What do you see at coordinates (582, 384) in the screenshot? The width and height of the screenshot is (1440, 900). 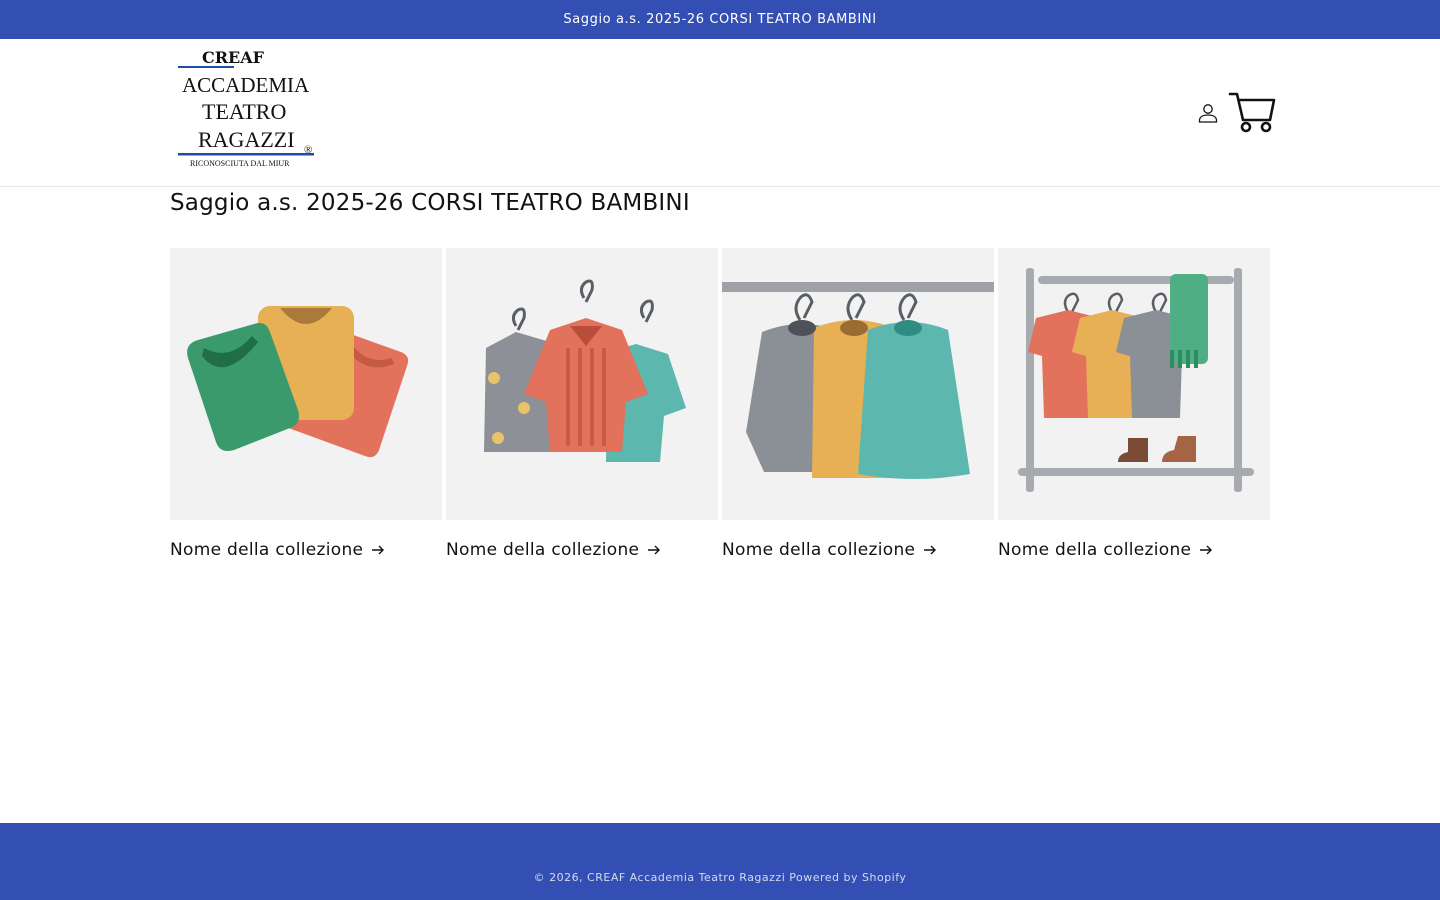 I see `collection-image-hanging-shirts` at bounding box center [582, 384].